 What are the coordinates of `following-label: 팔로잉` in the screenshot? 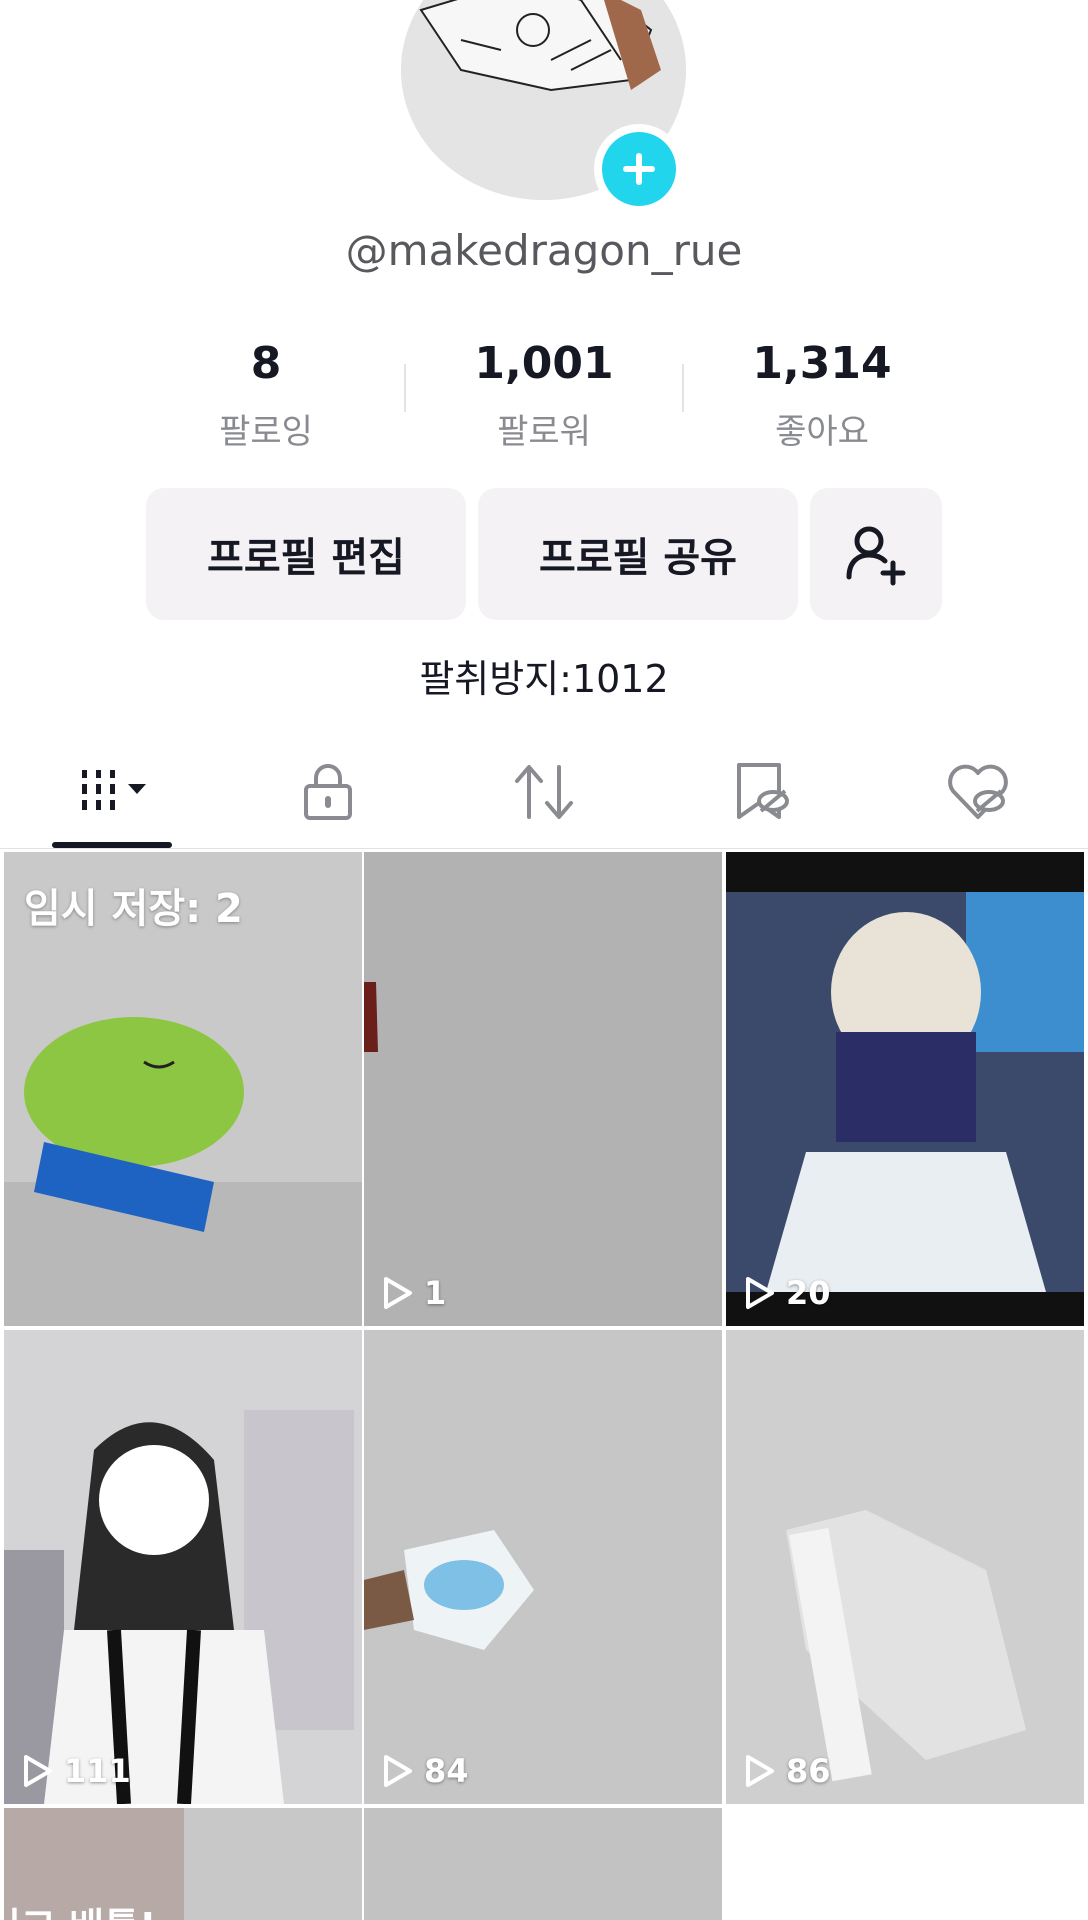 It's located at (266, 432).